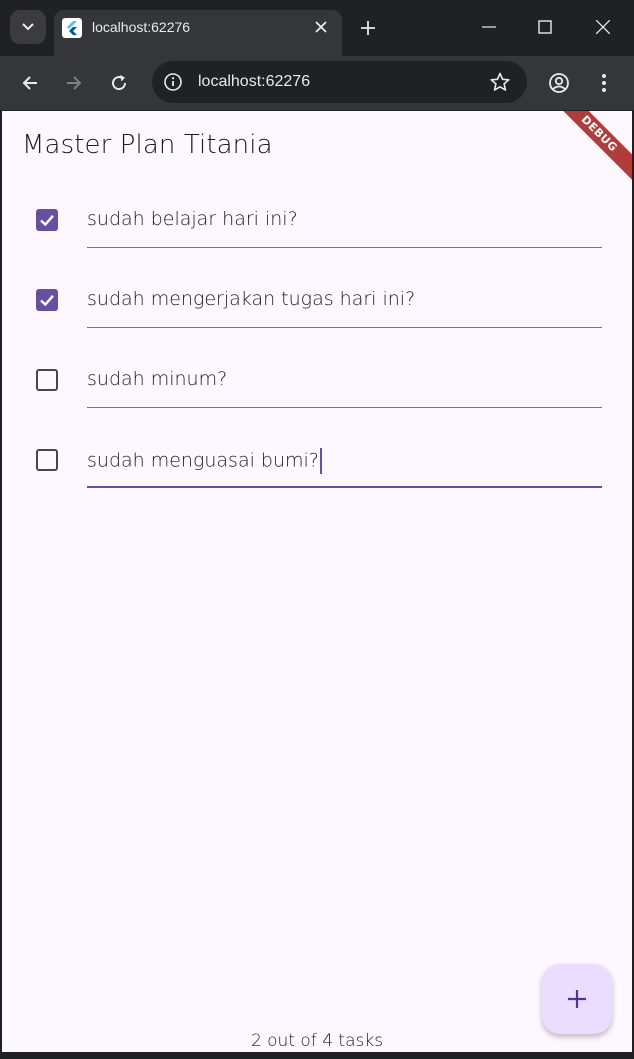 The image size is (634, 1059). What do you see at coordinates (489, 27) in the screenshot?
I see `minimize-icon` at bounding box center [489, 27].